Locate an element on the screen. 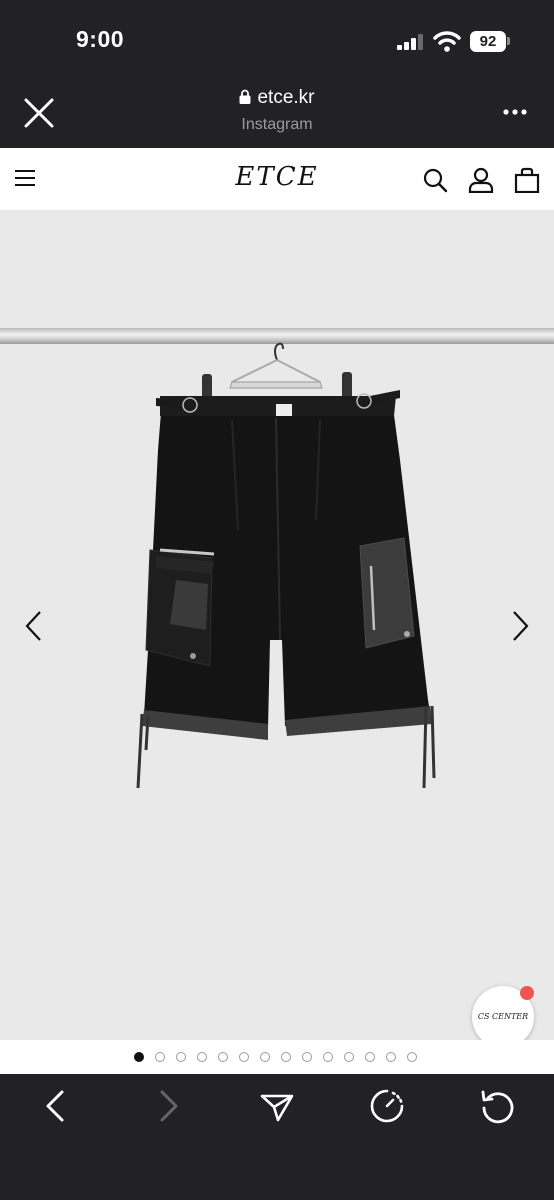  speed-icon is located at coordinates (387, 1106).